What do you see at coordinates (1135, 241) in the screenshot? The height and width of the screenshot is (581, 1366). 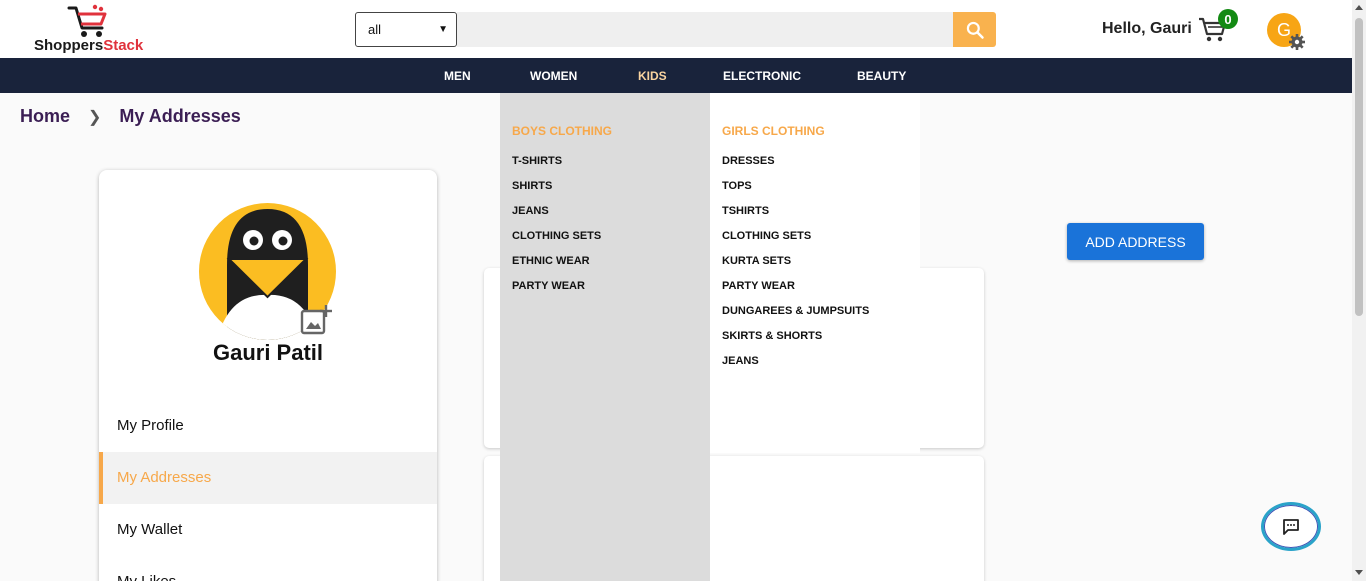 I see `add-address-button: ADD ADDRESS` at bounding box center [1135, 241].